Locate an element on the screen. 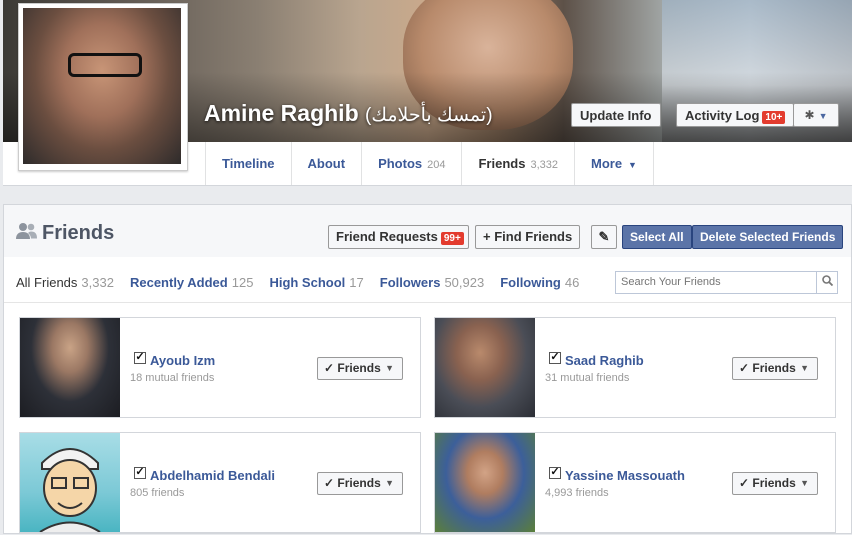  tab-timeline: Timeline is located at coordinates (249, 163).